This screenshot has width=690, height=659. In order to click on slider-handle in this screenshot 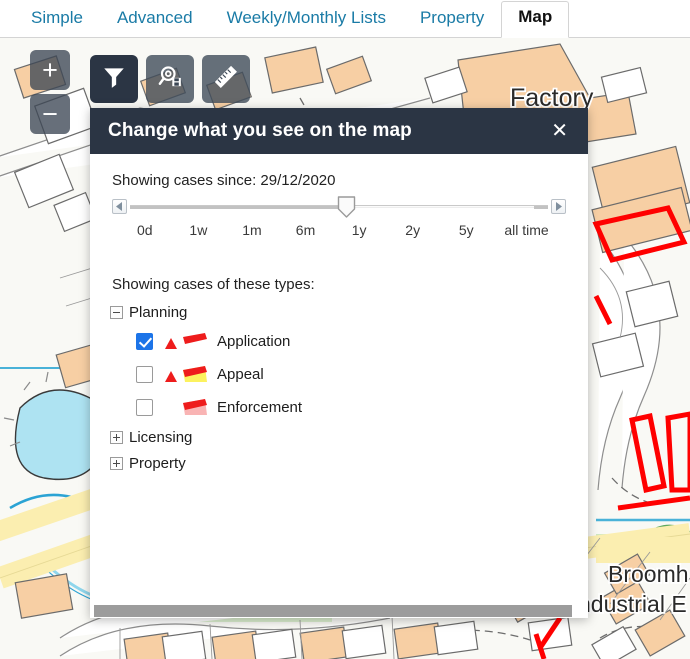, I will do `click(346, 207)`.